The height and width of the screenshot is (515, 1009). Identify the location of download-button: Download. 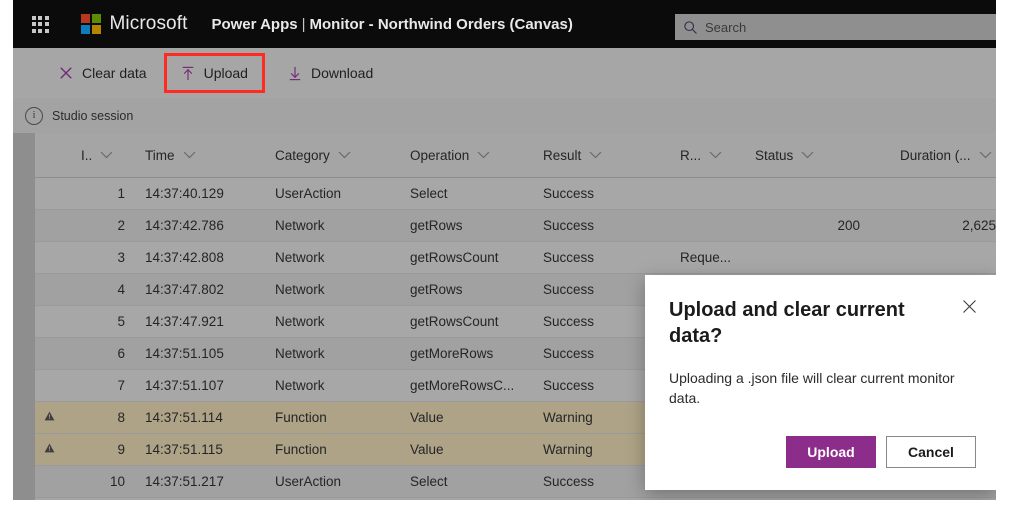
(330, 73).